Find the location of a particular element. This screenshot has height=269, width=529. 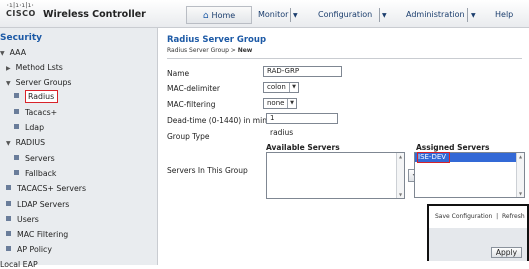

sidebar-item-label: Ldap is located at coordinates (35, 127).